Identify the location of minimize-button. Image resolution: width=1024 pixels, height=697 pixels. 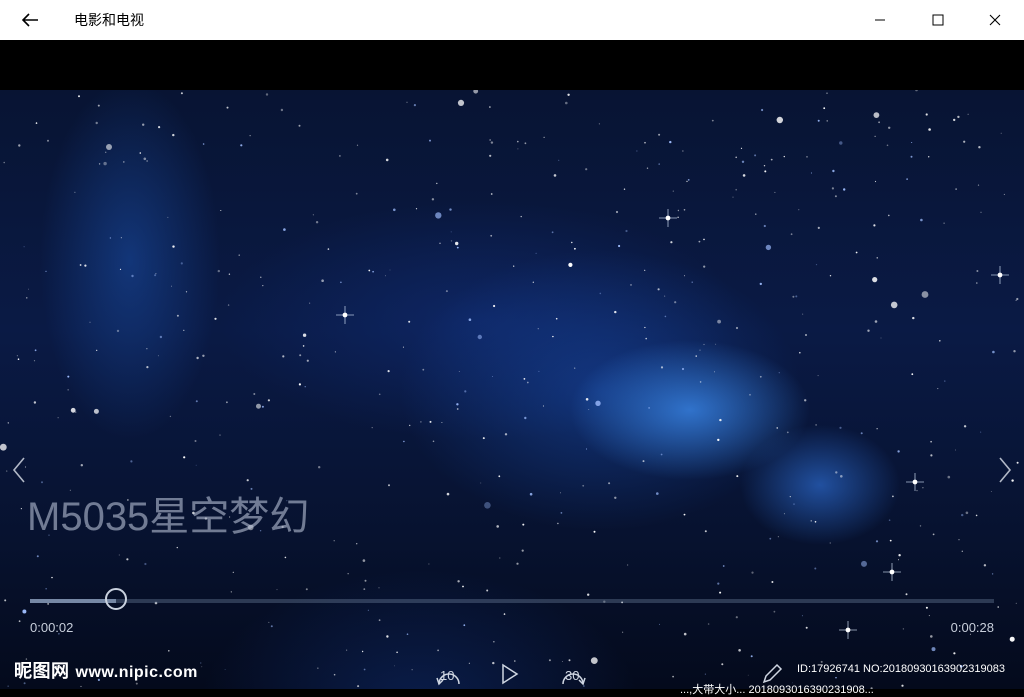
(880, 20).